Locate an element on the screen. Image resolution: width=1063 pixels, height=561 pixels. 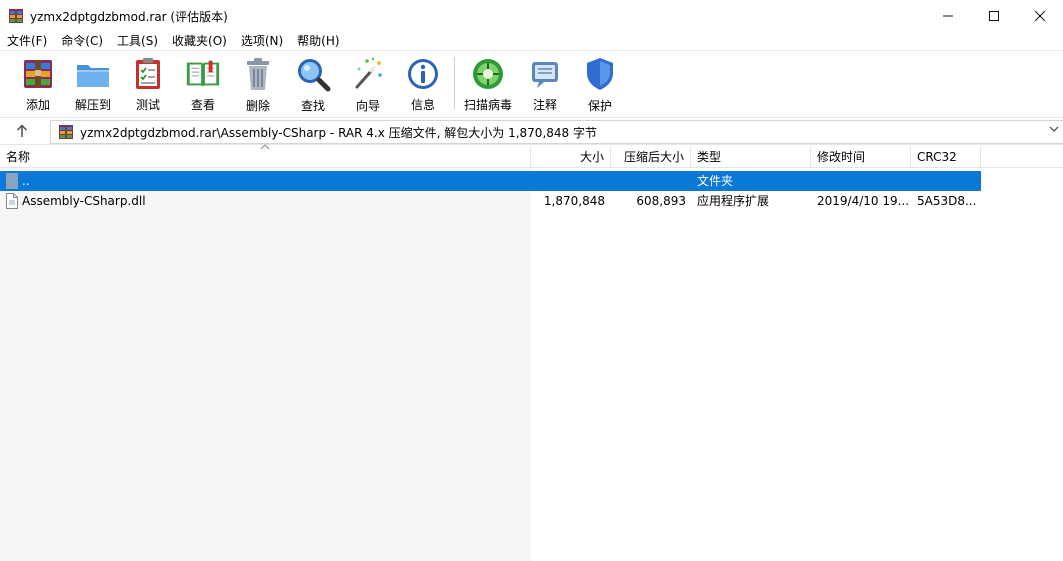
add-button: 添加 is located at coordinates (38, 84).